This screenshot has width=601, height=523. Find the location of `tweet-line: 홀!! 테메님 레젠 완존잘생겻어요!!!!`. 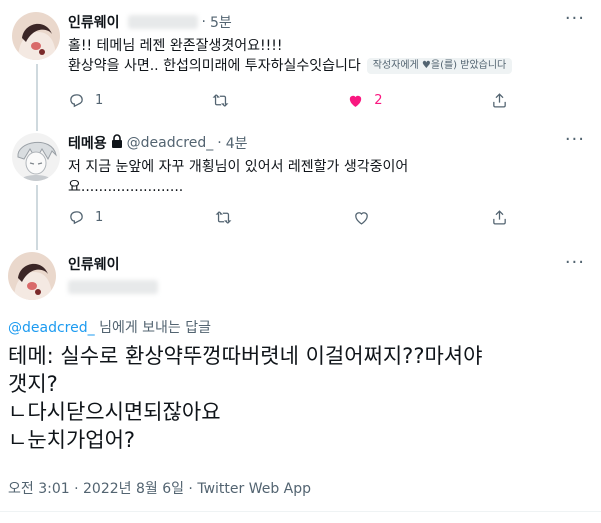

tweet-line: 홀!! 테메님 레젠 완존잘생겻어요!!!! is located at coordinates (175, 46).